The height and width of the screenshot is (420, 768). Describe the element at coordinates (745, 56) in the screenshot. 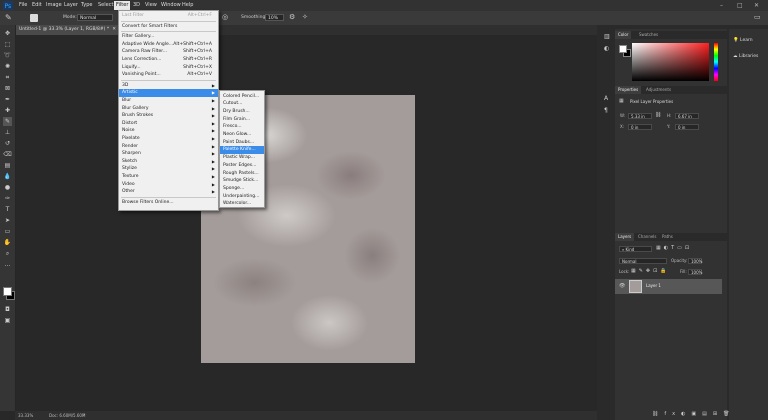

I see `libraries-item: ☁ Libraries` at that location.